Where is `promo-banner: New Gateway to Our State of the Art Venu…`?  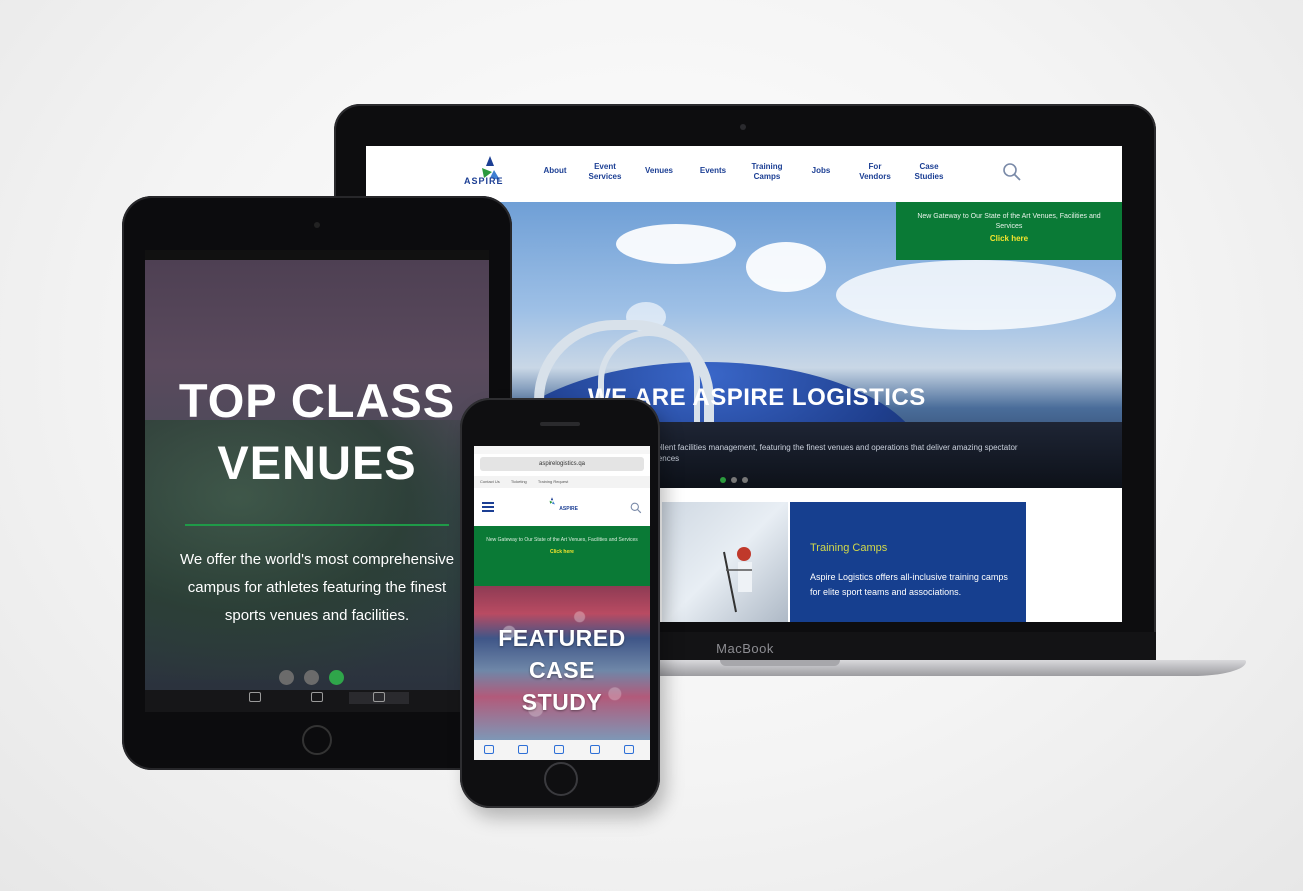 promo-banner: New Gateway to Our State of the Art Venu… is located at coordinates (1009, 231).